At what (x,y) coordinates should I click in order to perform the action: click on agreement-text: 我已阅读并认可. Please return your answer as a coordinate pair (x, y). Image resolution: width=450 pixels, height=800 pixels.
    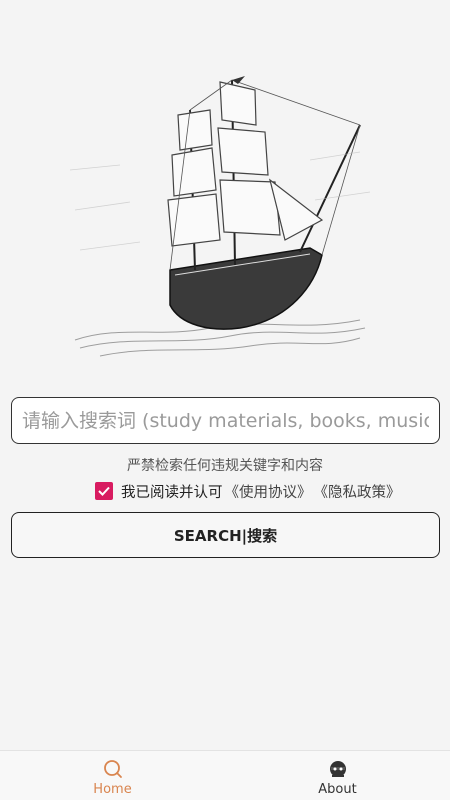
    Looking at the image, I should click on (172, 492).